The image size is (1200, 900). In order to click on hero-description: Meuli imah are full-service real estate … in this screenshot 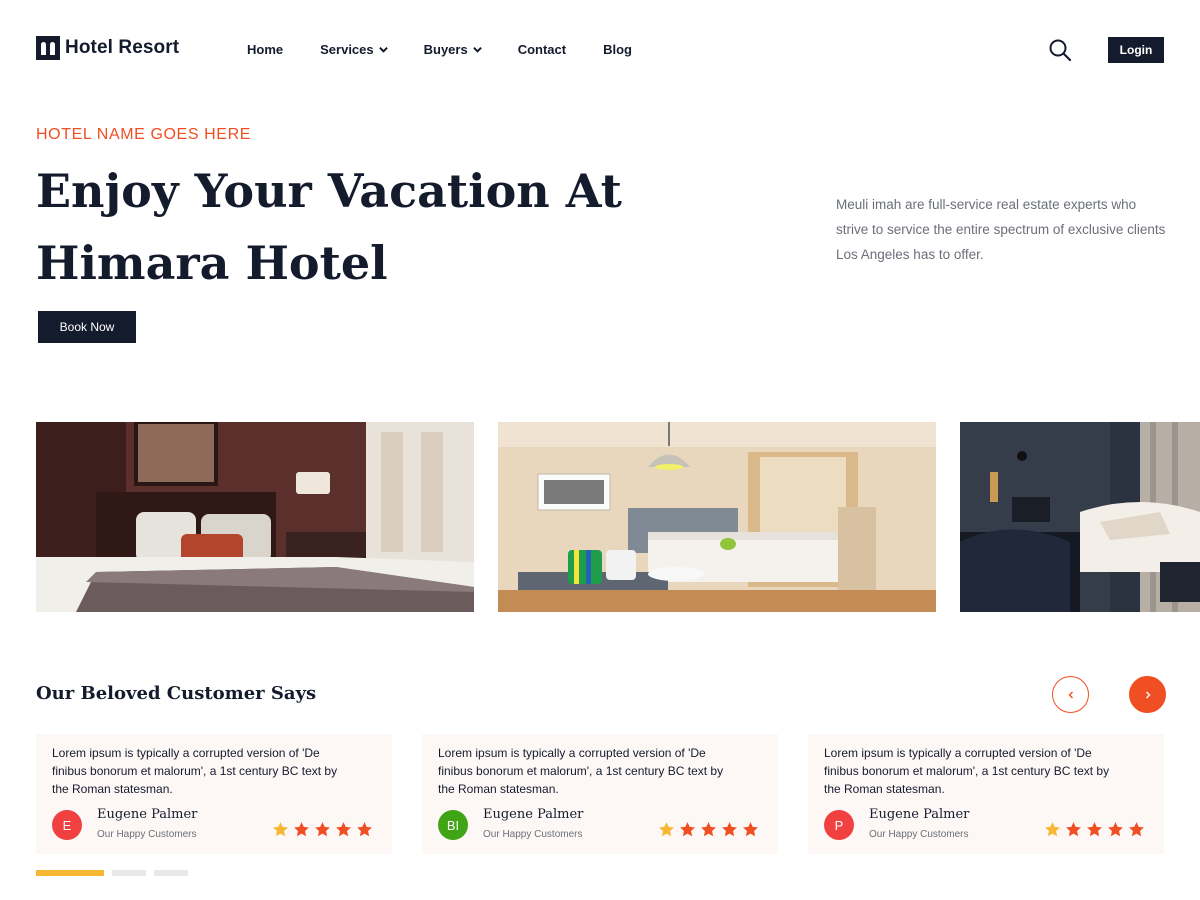, I will do `click(1001, 229)`.